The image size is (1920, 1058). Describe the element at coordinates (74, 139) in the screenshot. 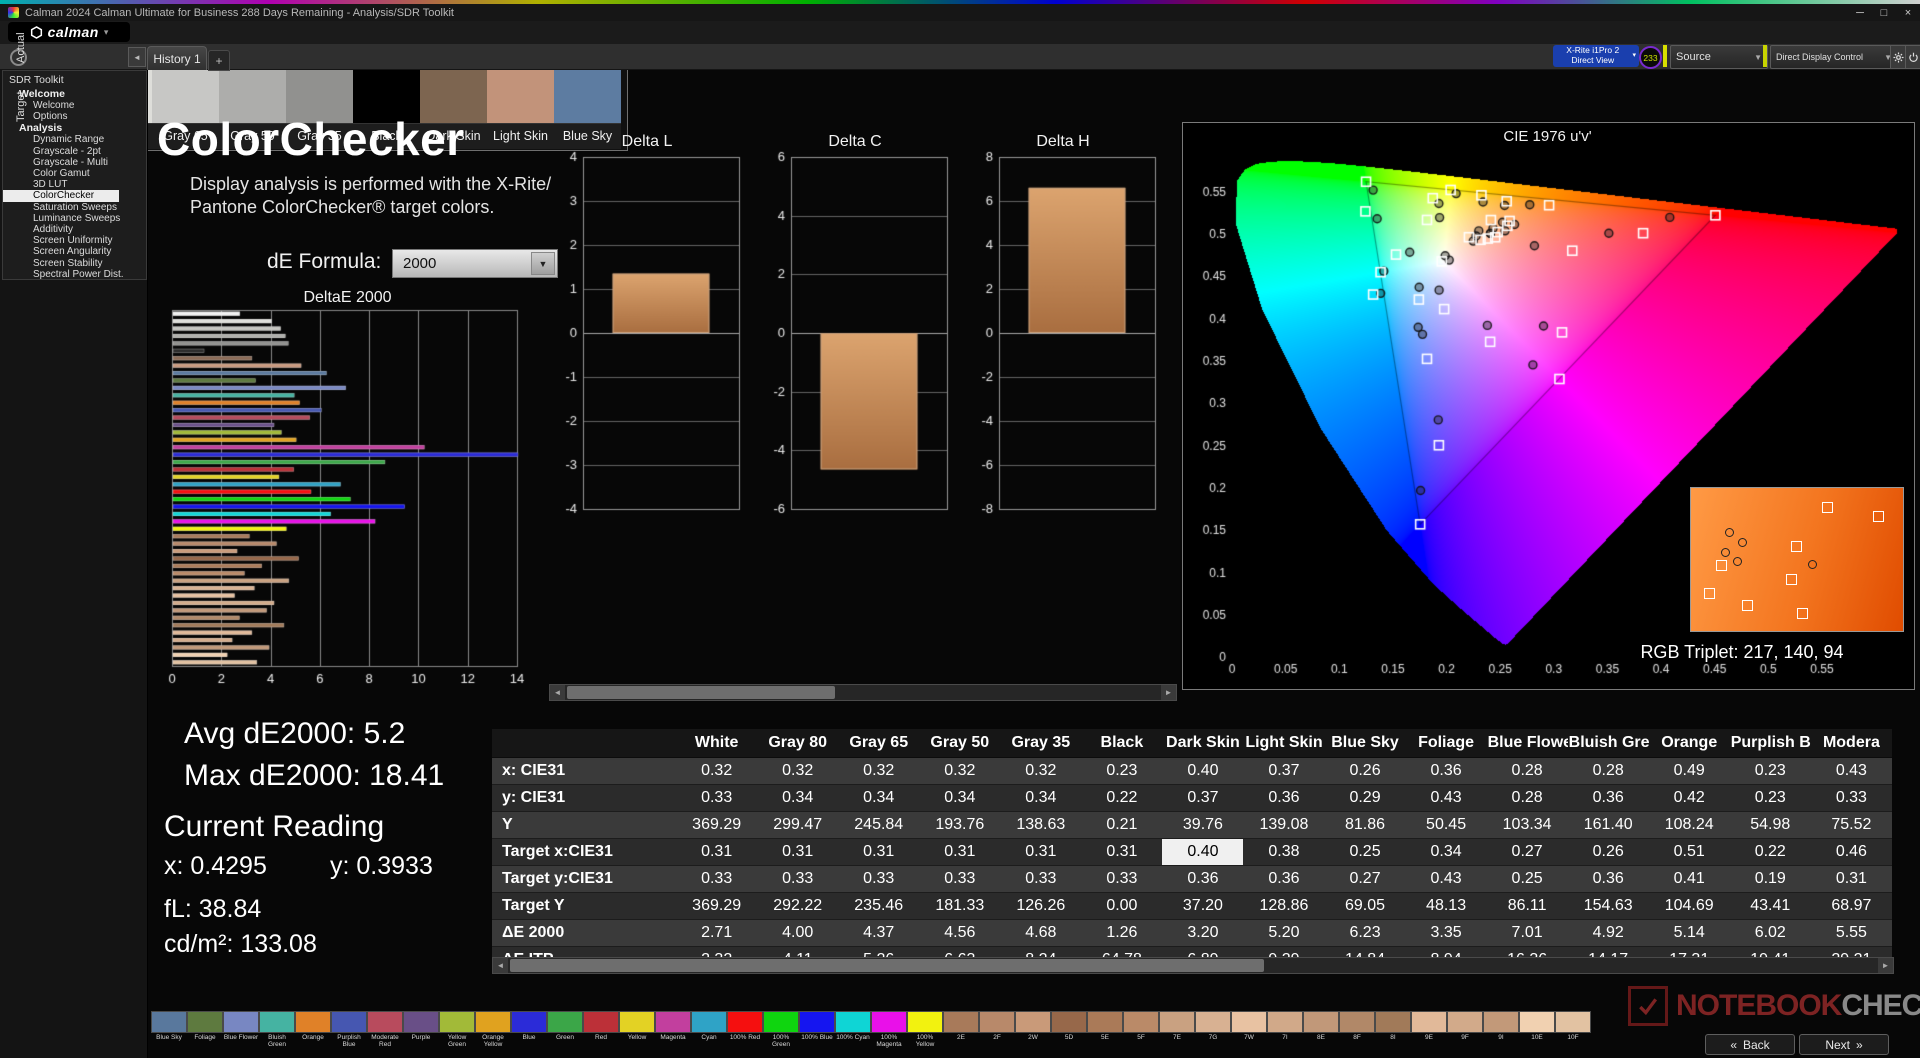

I see `sidebar-item-dynamic-range: Dynamic Range` at that location.